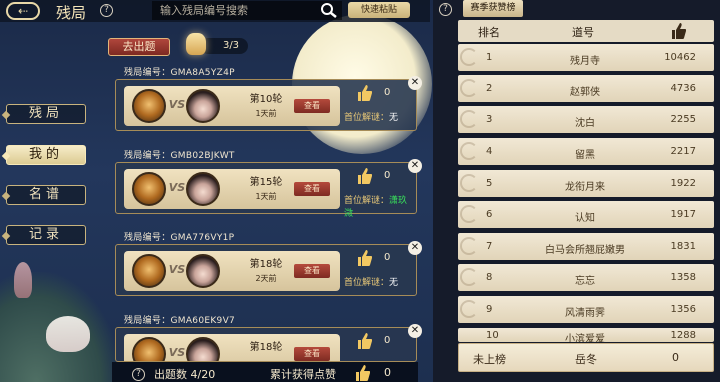  I want to click on row-rank: 7, so click(489, 246).